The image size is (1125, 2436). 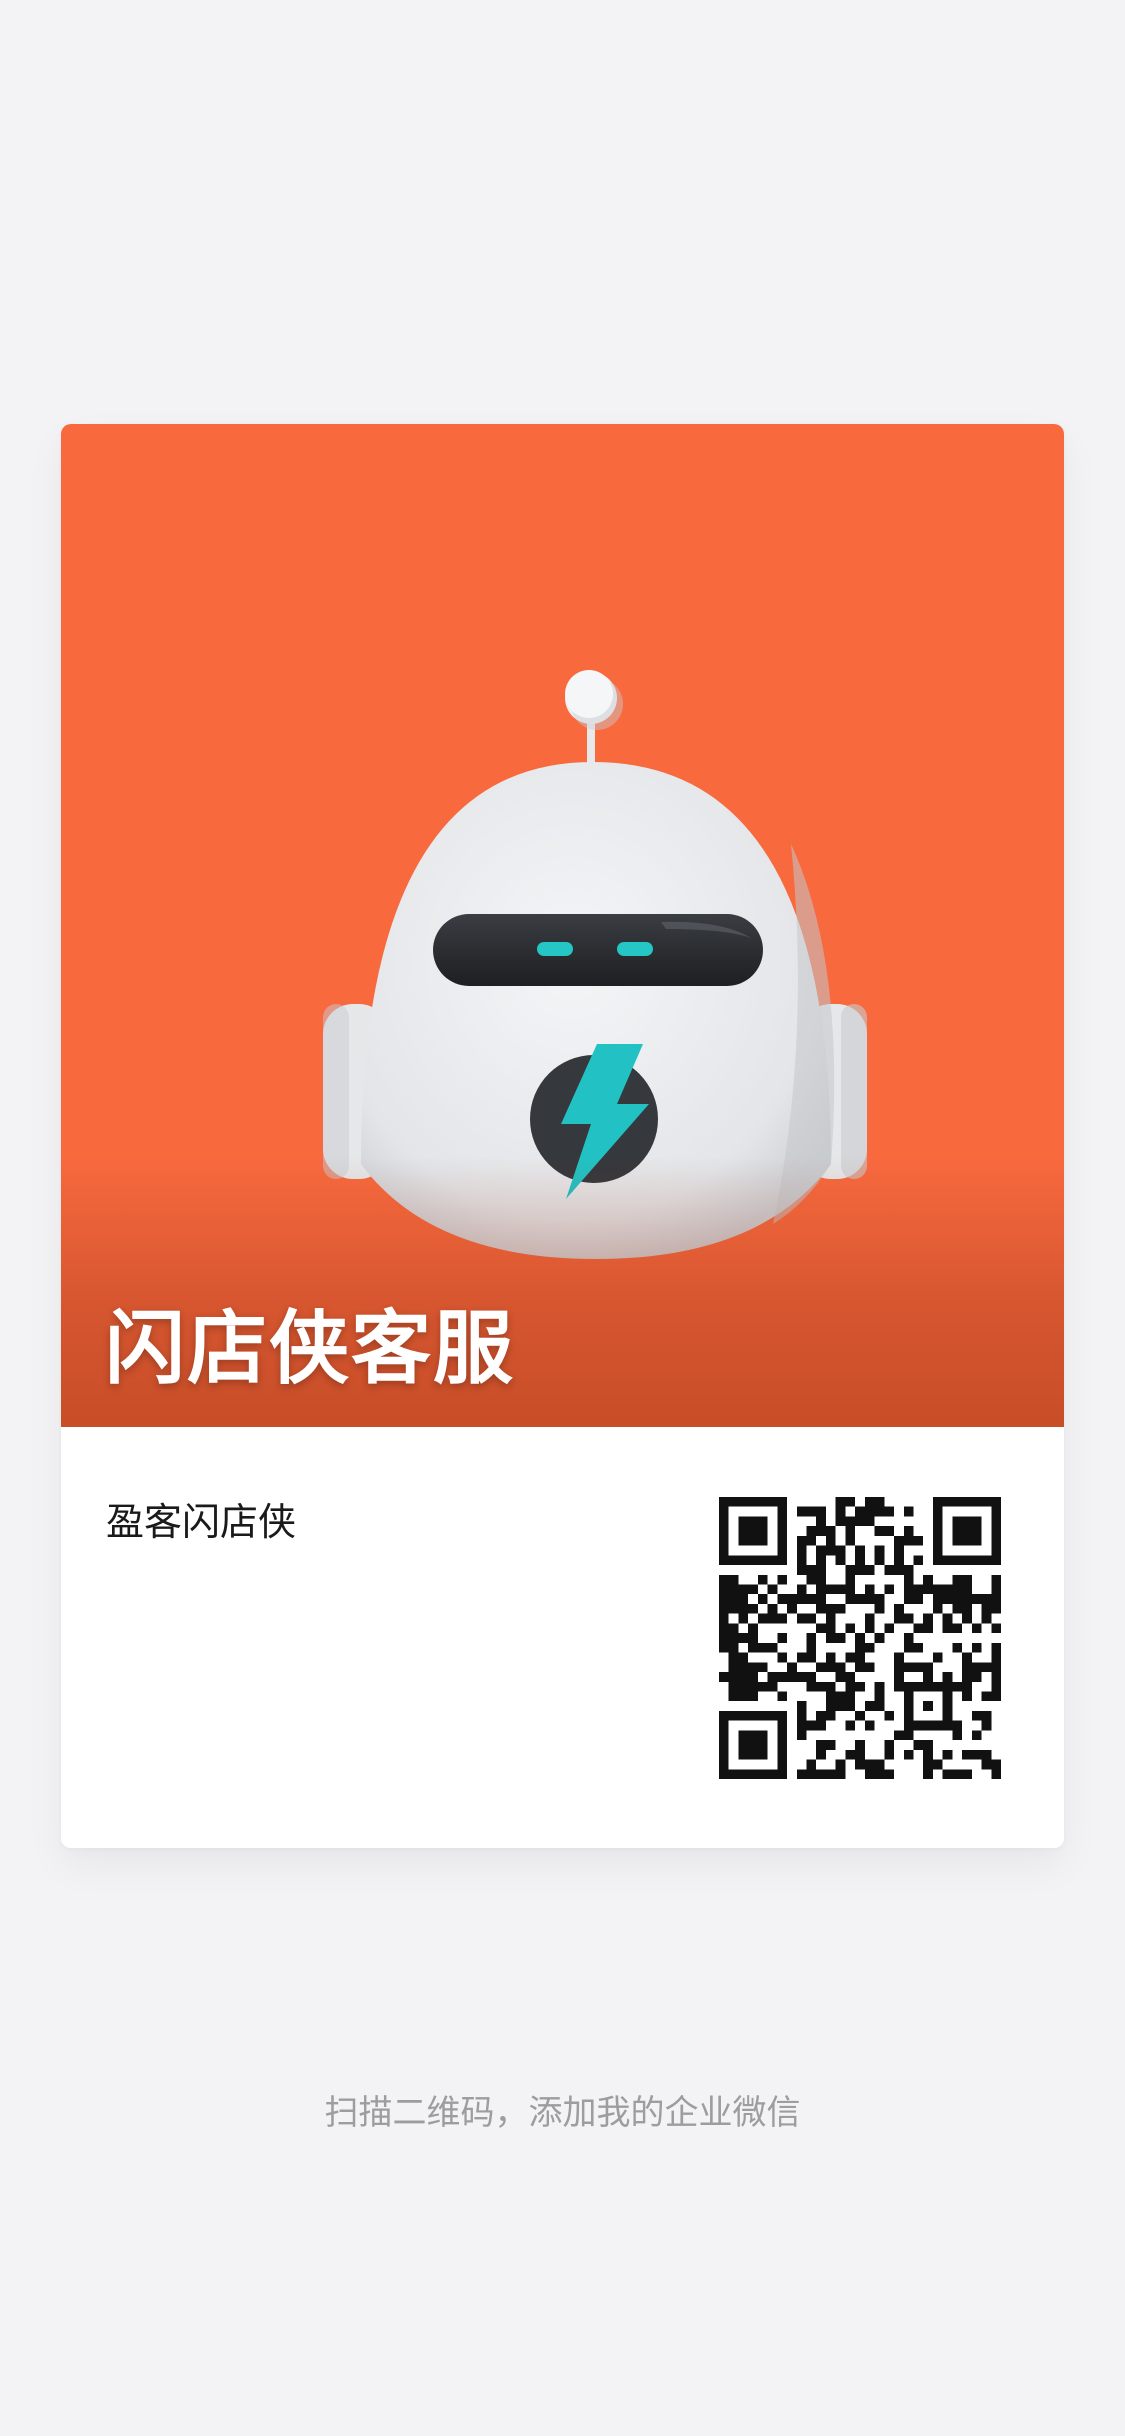 What do you see at coordinates (860, 1638) in the screenshot?
I see `wecom-qr-code` at bounding box center [860, 1638].